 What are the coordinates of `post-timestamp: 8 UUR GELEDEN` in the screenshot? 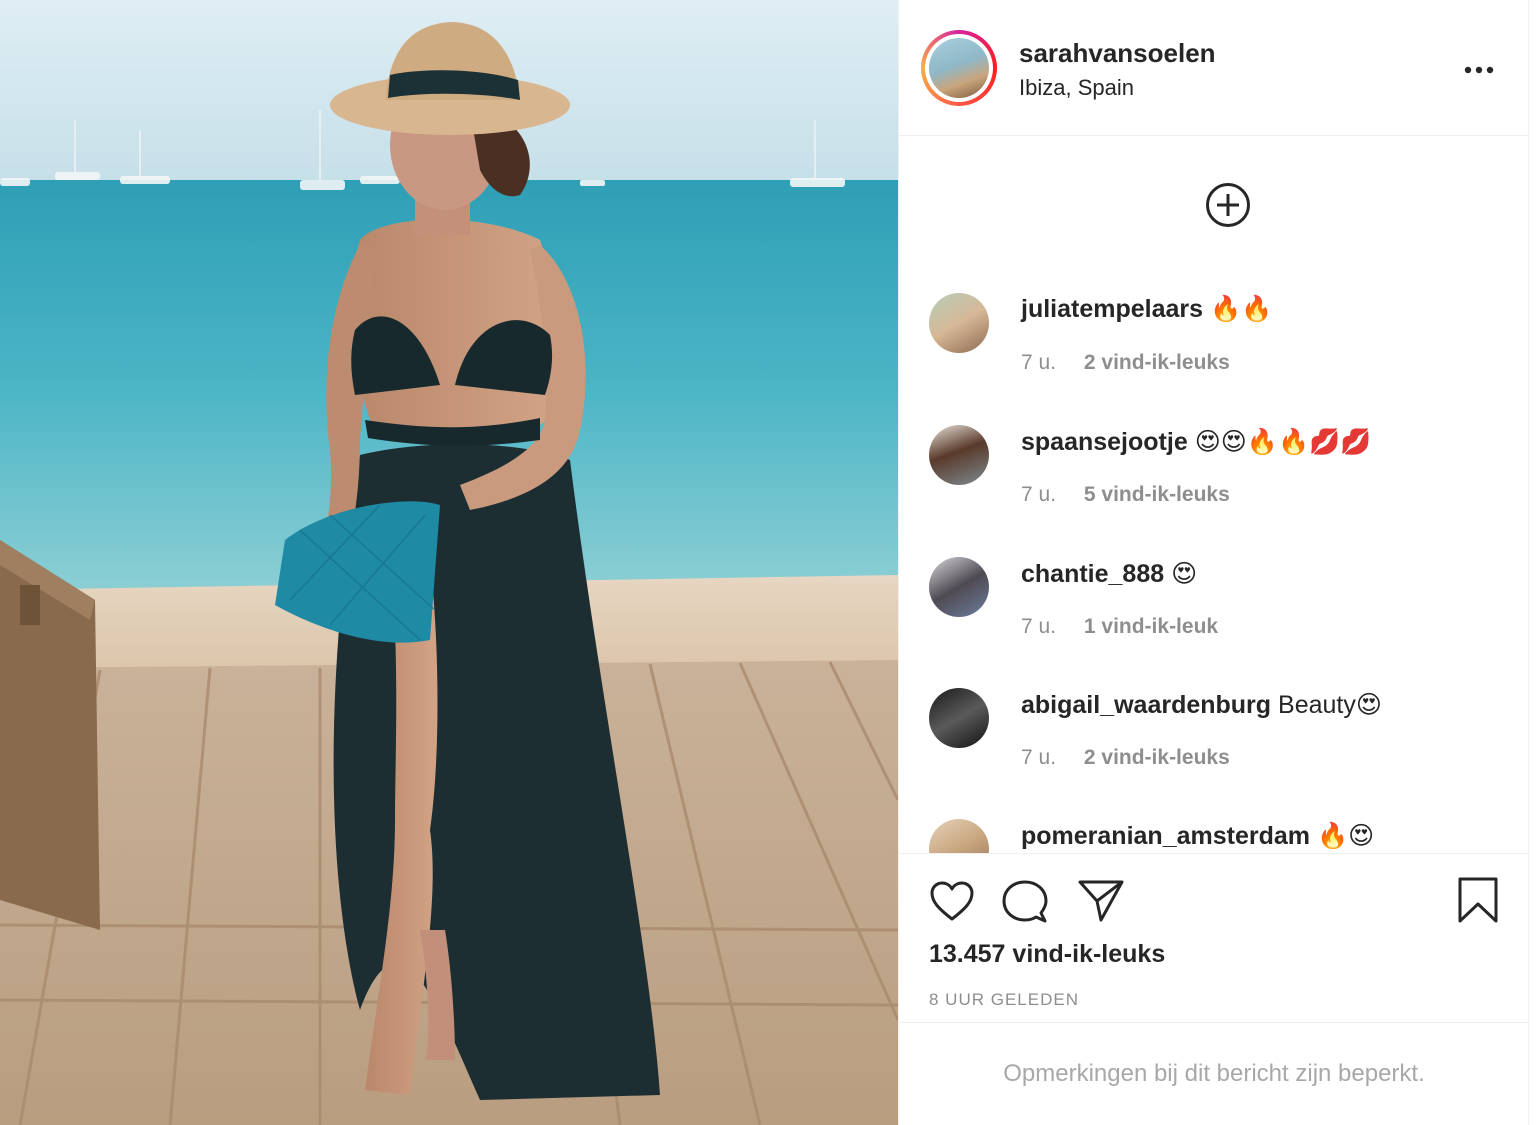 It's located at (1004, 1000).